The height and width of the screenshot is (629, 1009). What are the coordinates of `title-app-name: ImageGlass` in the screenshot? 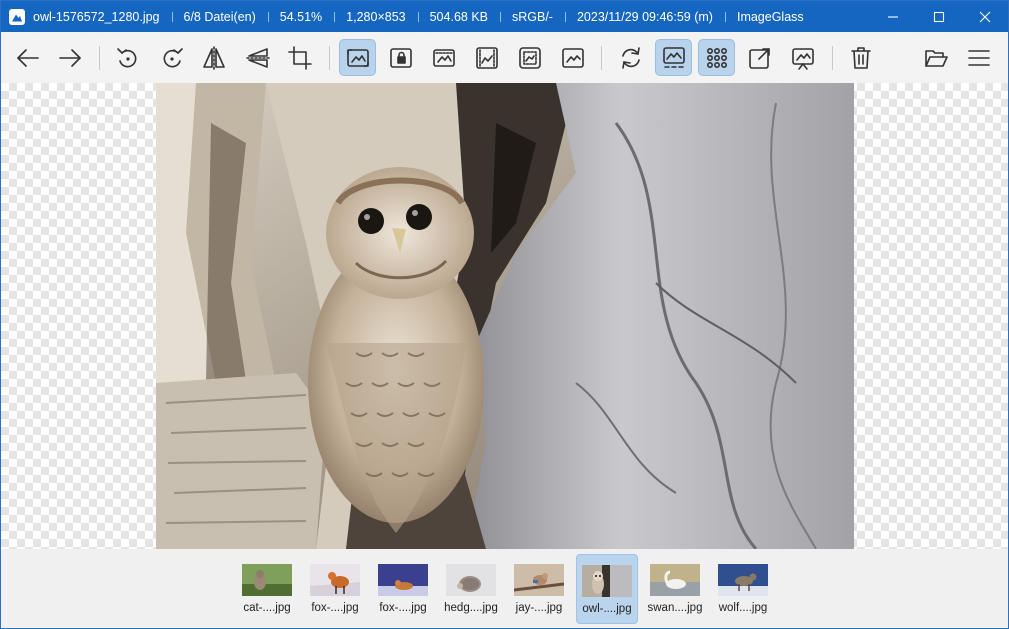 It's located at (770, 17).